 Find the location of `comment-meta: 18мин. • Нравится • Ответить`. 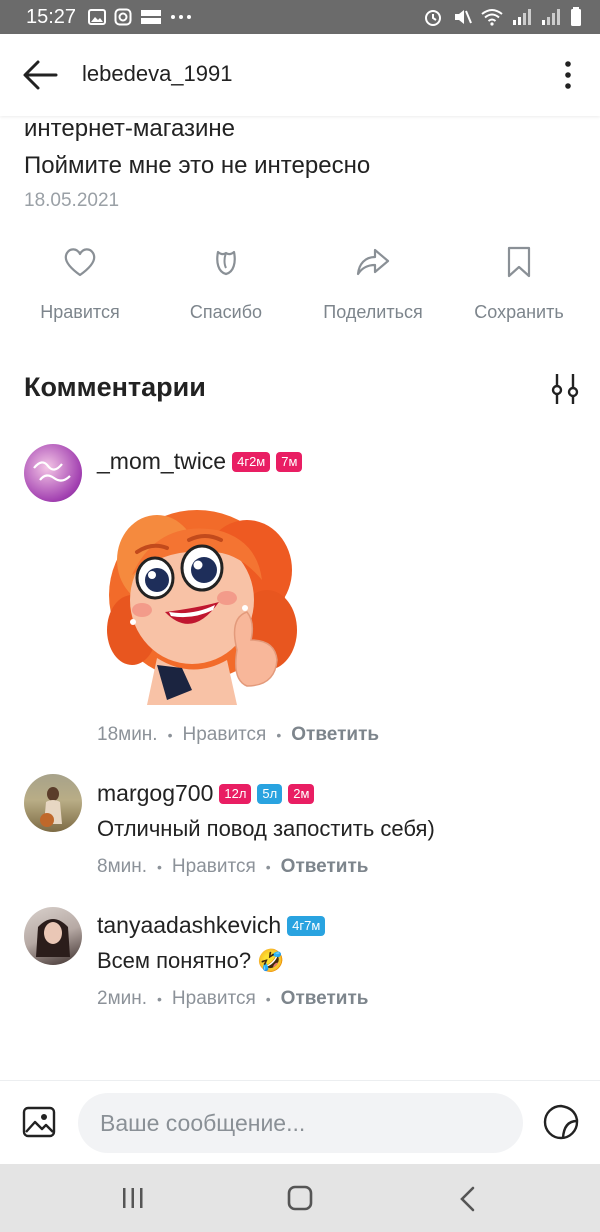

comment-meta: 18мин. • Нравится • Ответить is located at coordinates (238, 735).